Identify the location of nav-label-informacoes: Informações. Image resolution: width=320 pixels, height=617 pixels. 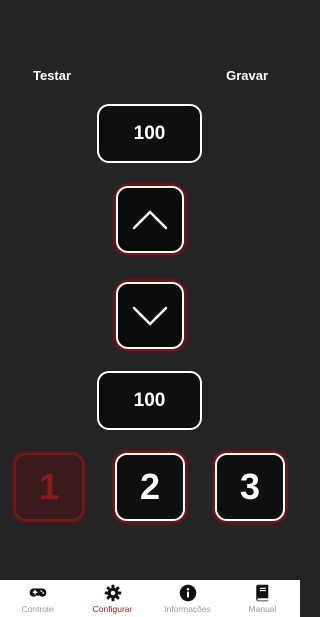
(187, 609).